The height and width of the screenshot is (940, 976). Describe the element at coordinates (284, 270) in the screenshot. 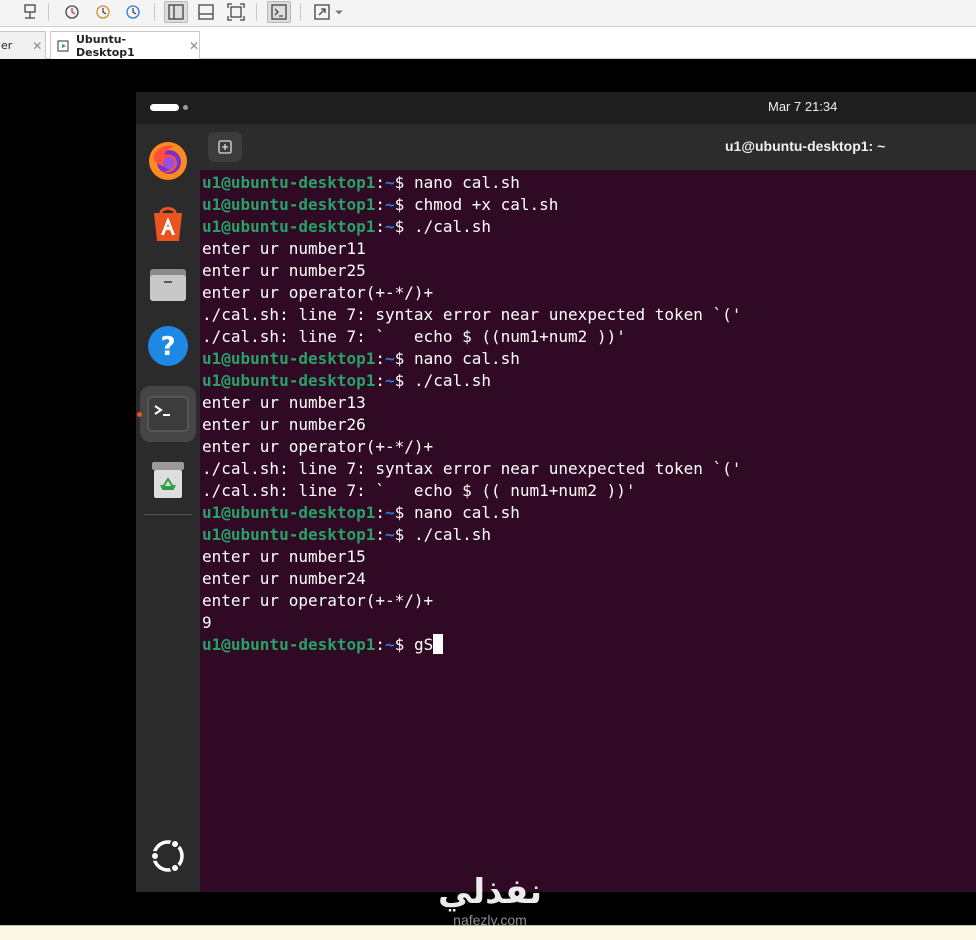

I see `output-line: enter ur number25` at that location.